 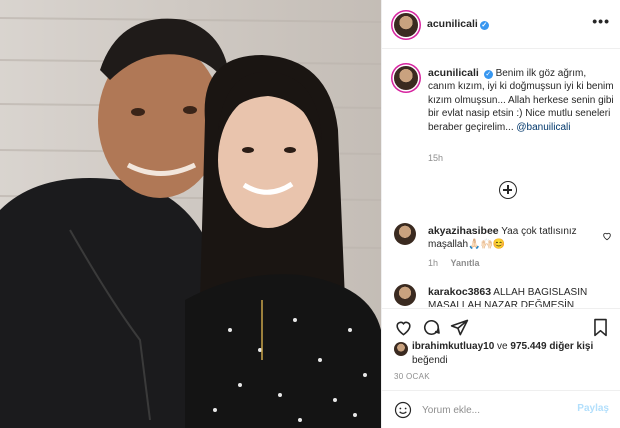 I want to click on comment-input, so click(x=497, y=410).